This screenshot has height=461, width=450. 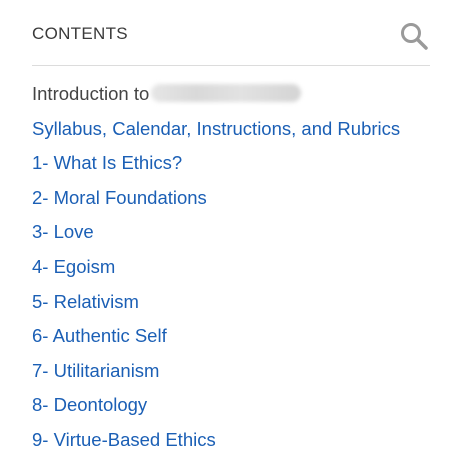 What do you see at coordinates (119, 197) in the screenshot?
I see `toc-link-moral-foundations: 2- Moral Foundations` at bounding box center [119, 197].